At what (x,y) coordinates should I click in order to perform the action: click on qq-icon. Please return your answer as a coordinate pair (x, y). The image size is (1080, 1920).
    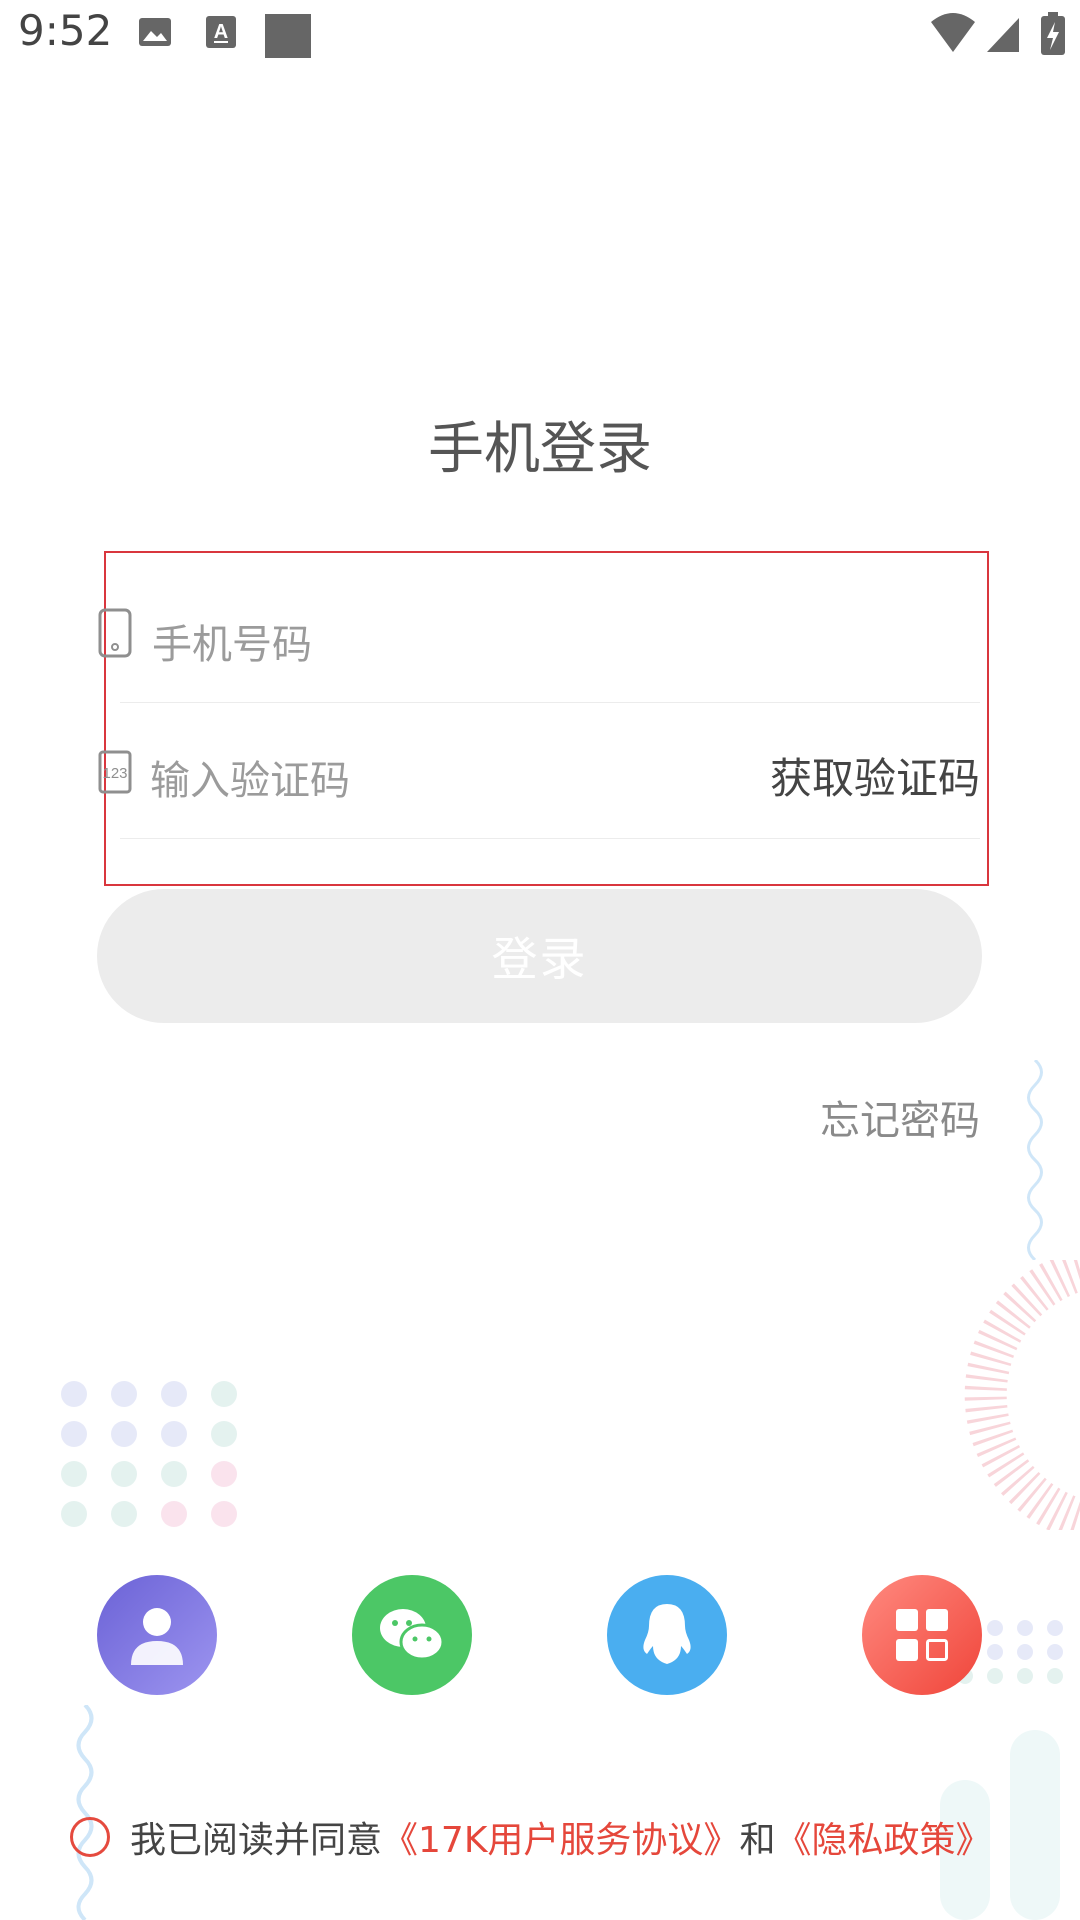
    Looking at the image, I should click on (667, 1634).